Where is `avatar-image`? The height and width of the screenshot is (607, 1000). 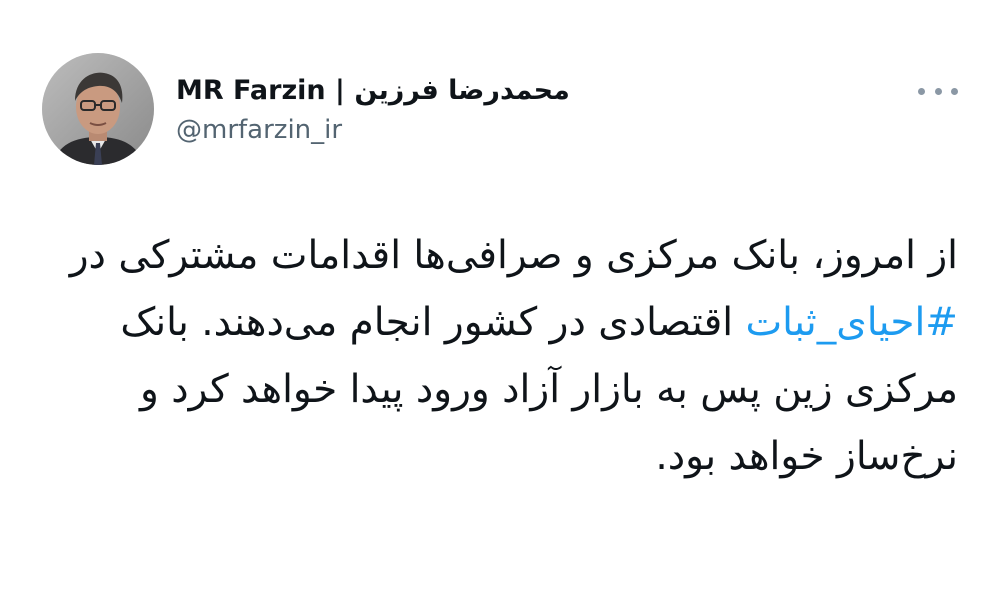 avatar-image is located at coordinates (98, 109).